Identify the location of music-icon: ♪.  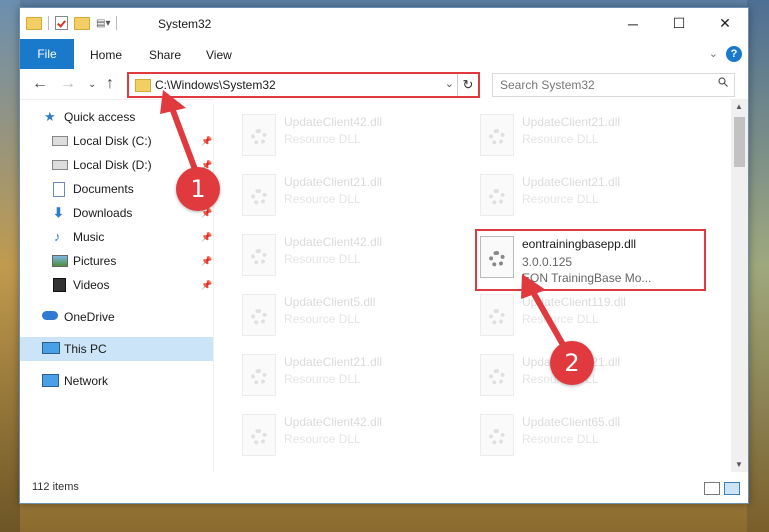
(57, 236).